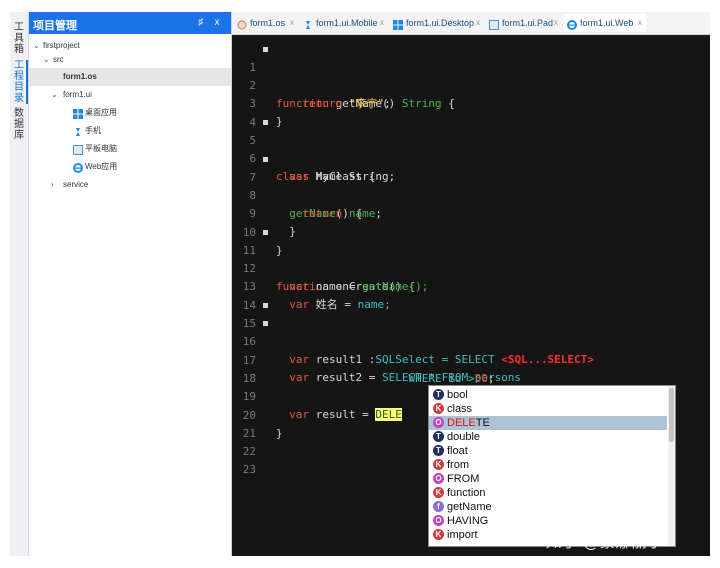 This screenshot has height=568, width=720. What do you see at coordinates (548, 507) in the screenshot?
I see `autocomplete-item: f getName` at bounding box center [548, 507].